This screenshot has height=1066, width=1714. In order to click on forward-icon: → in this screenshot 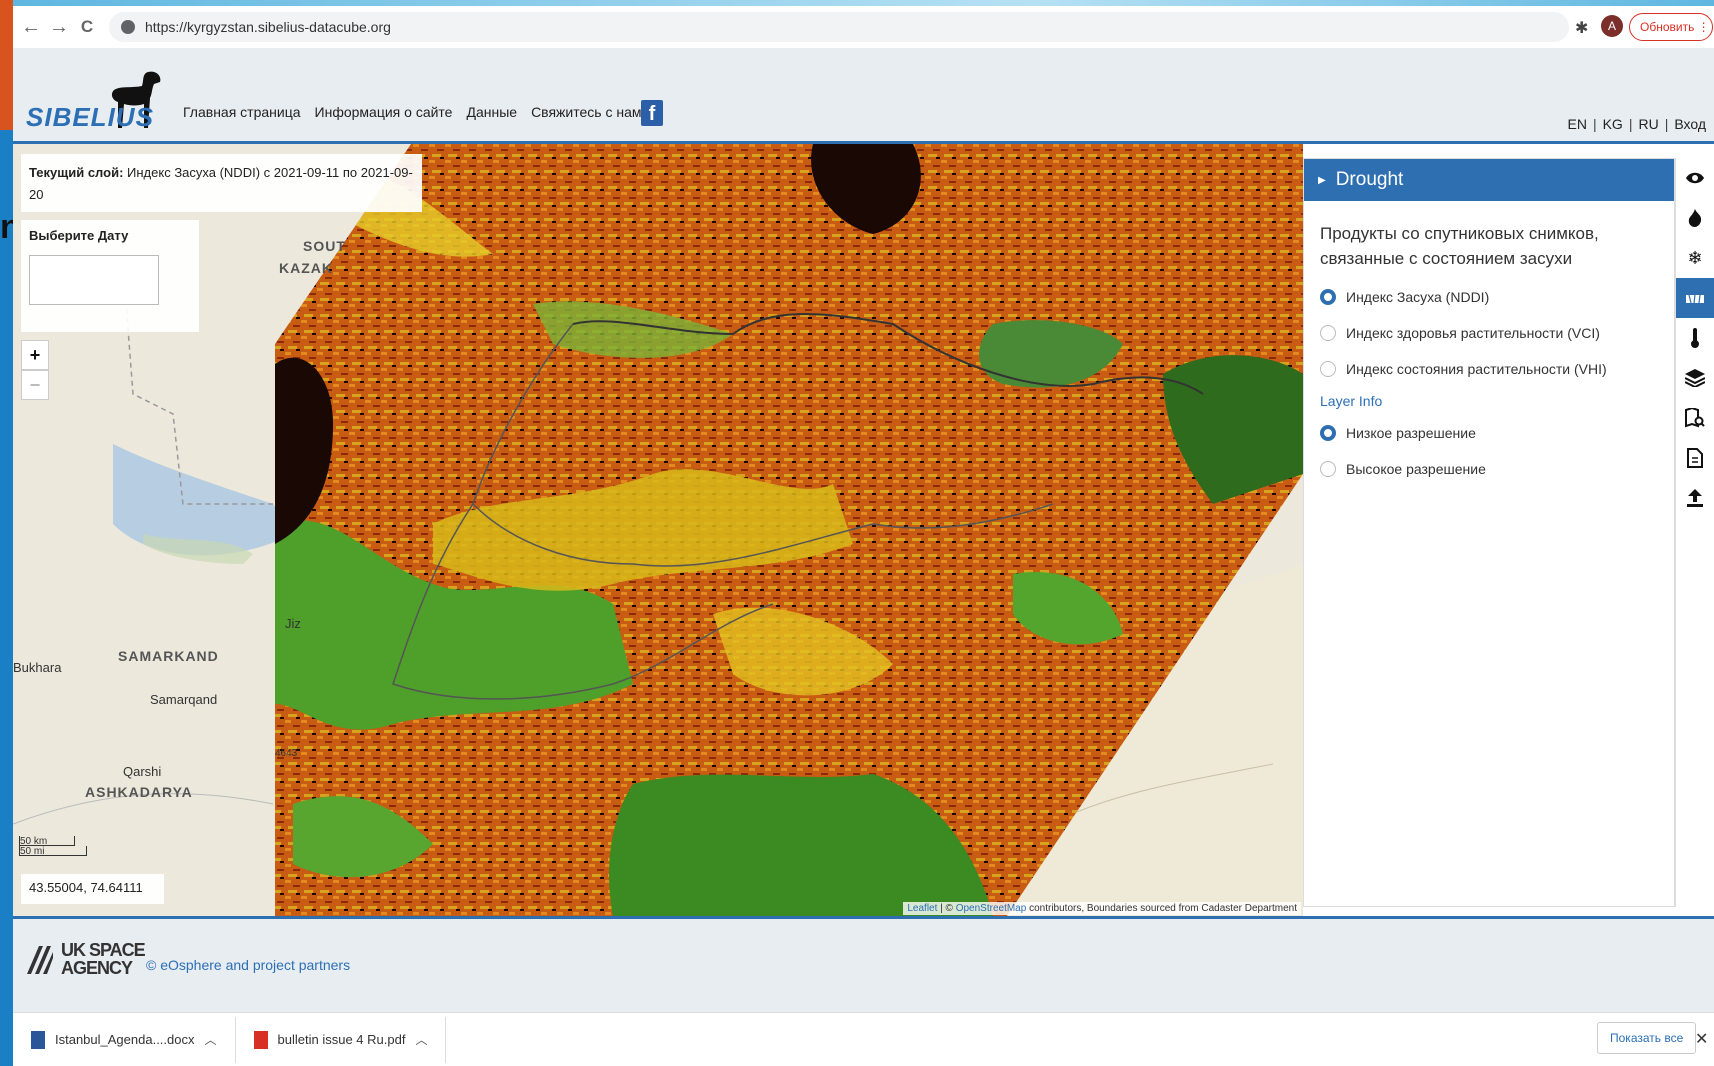, I will do `click(59, 27)`.